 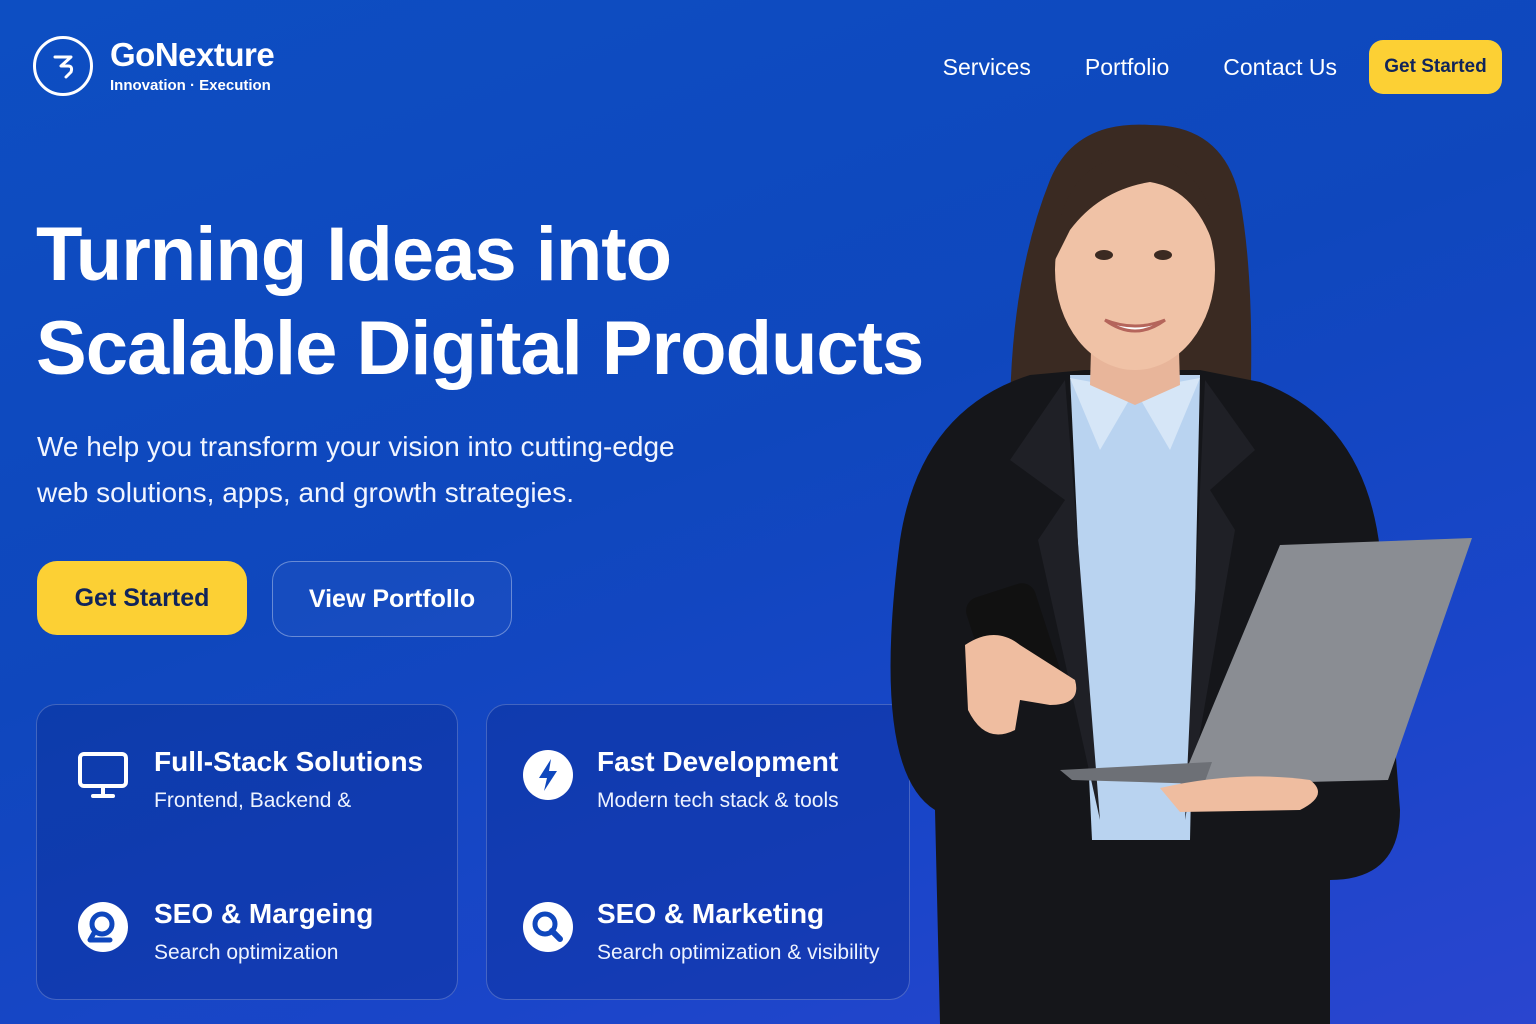 I want to click on brand-logo: GoNexture Innovation · Execution, so click(x=154, y=66).